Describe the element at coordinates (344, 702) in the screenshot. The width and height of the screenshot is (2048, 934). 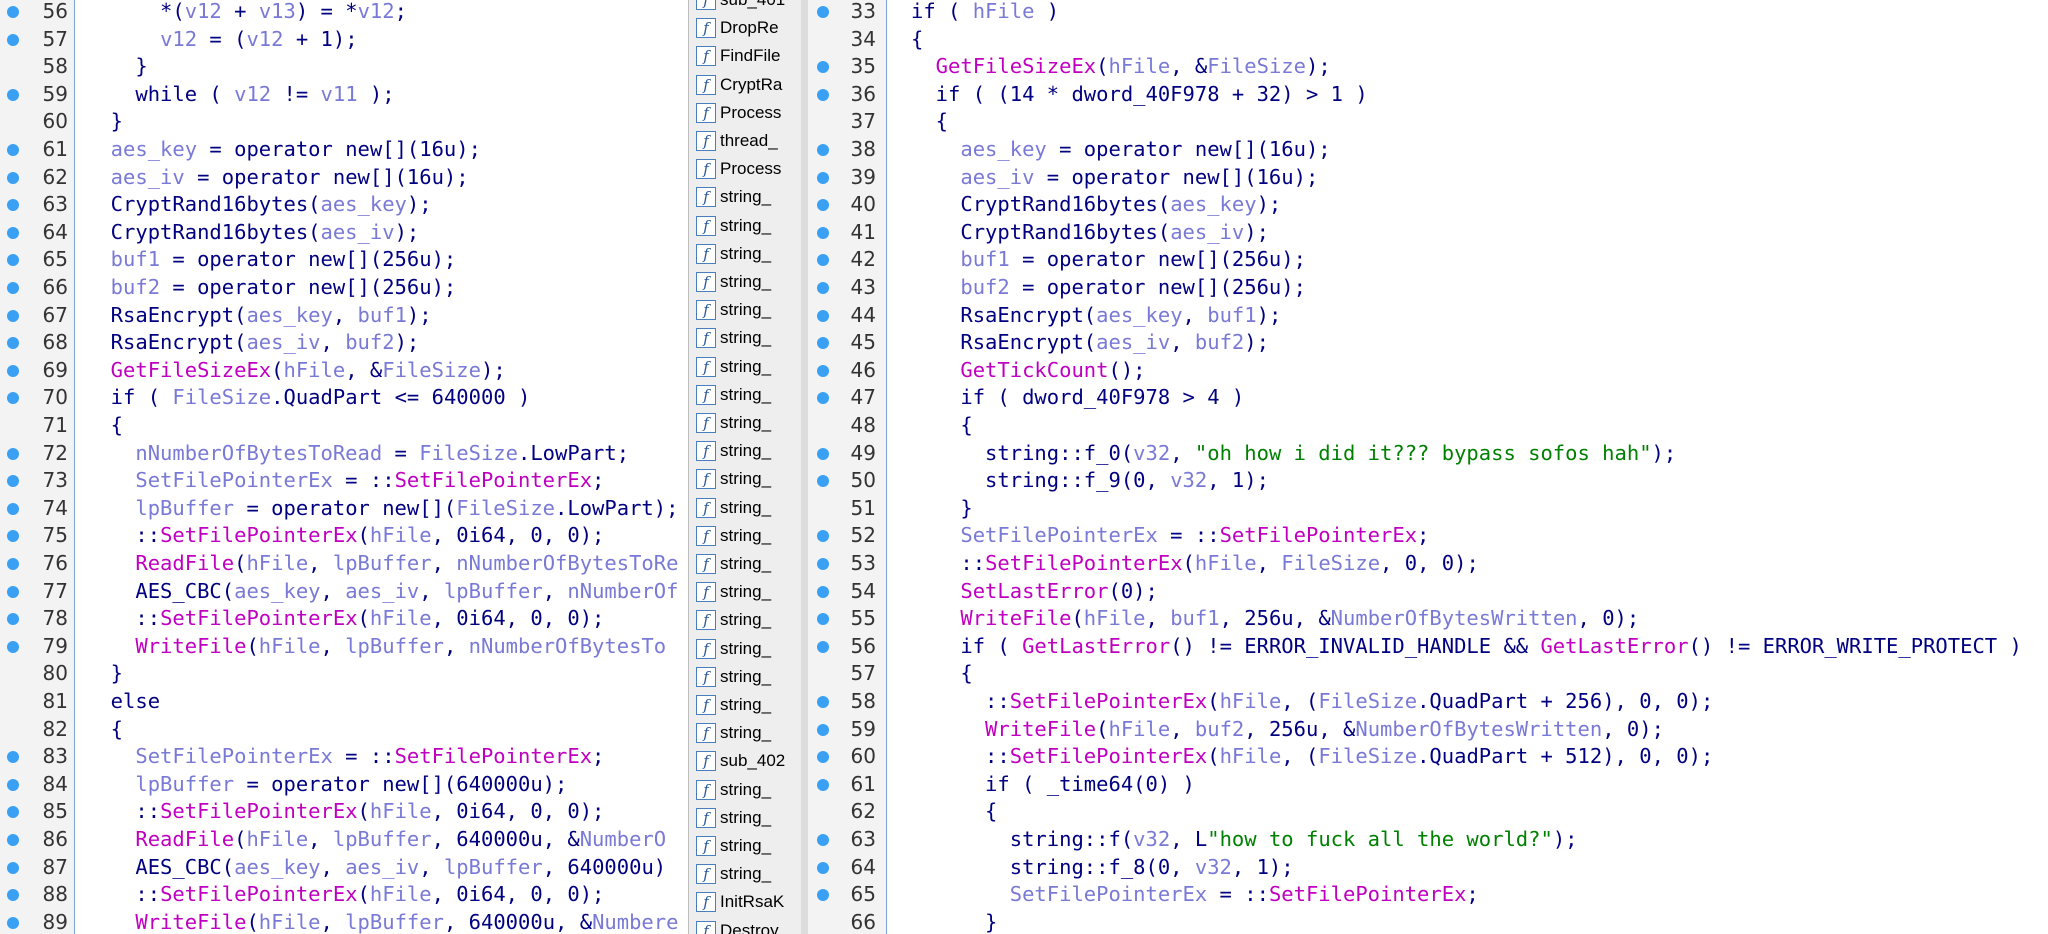
I see `code-line: 81 else` at that location.